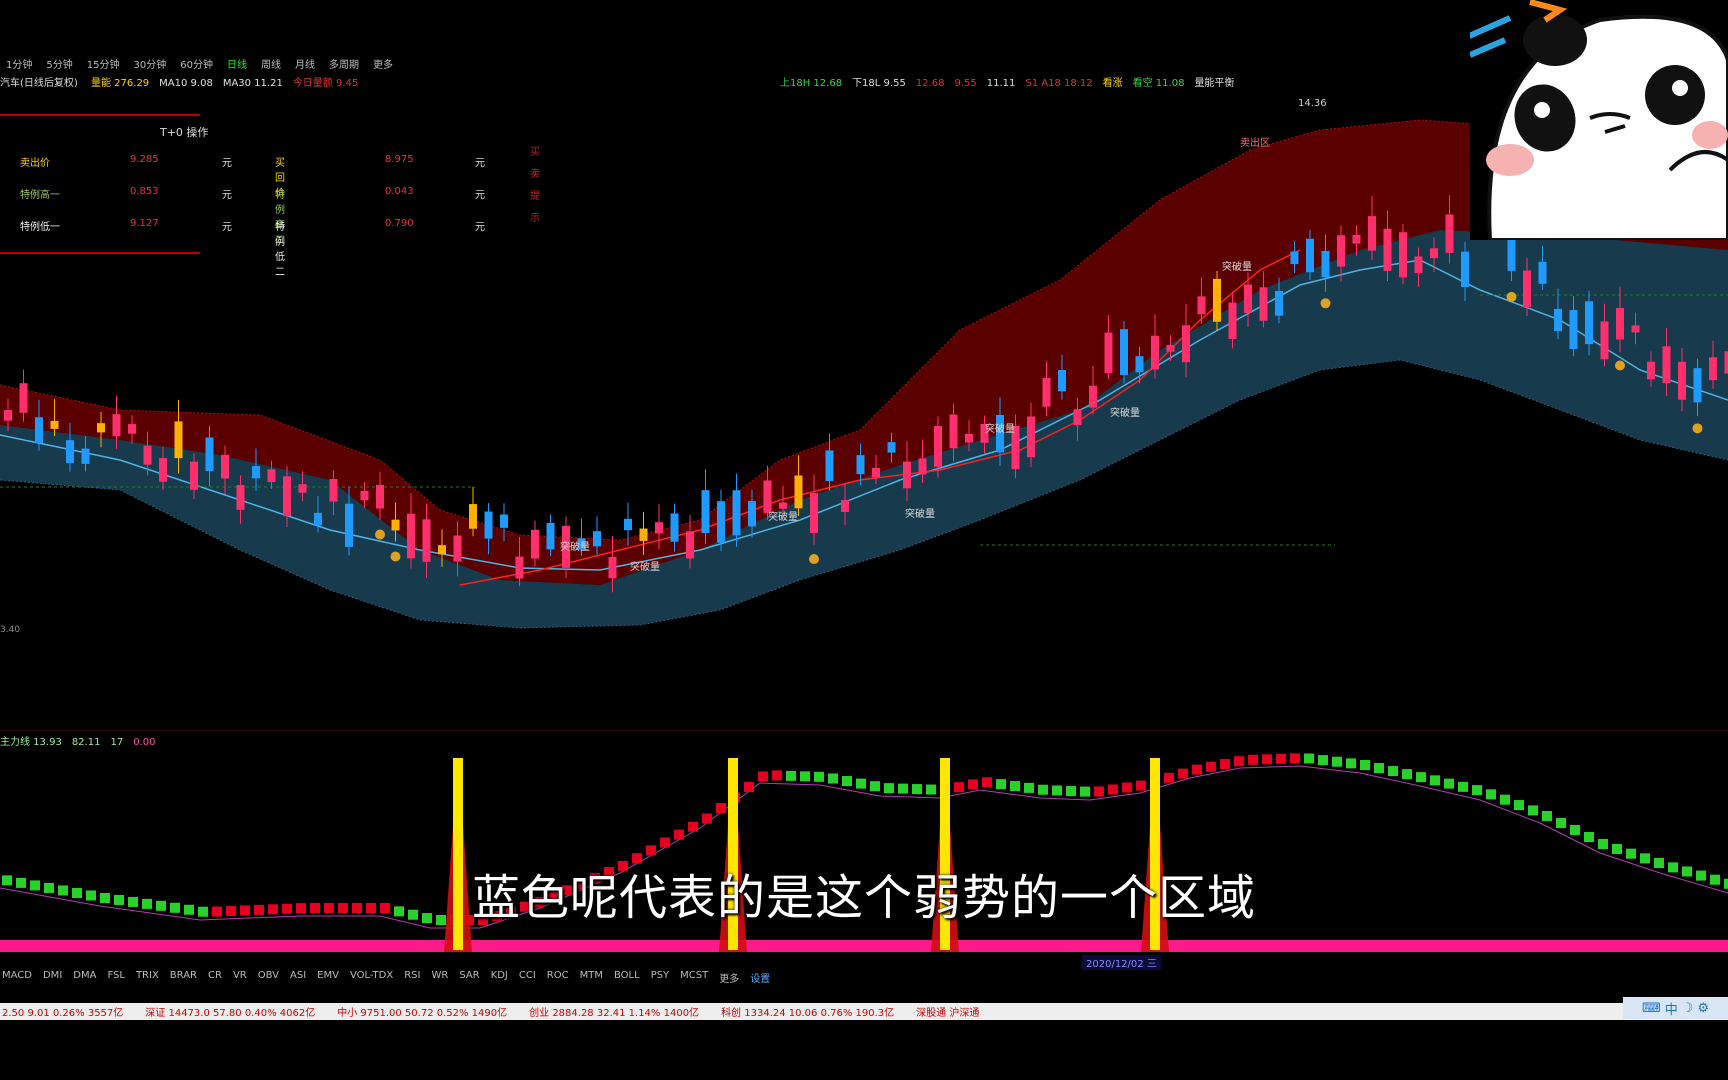  What do you see at coordinates (237, 64) in the screenshot?
I see `period-tab-5: 日线` at bounding box center [237, 64].